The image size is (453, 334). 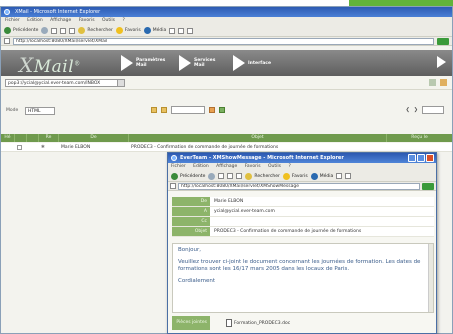 What do you see at coordinates (76, 147) in the screenshot?
I see `row-from: Marie ELBON` at bounding box center [76, 147].